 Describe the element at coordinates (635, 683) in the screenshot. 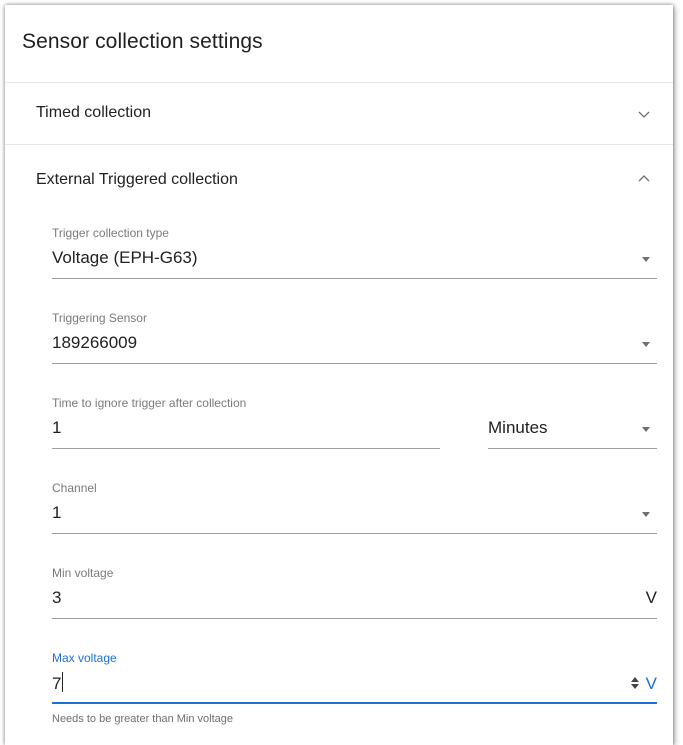

I see `number-spinner-icon` at that location.